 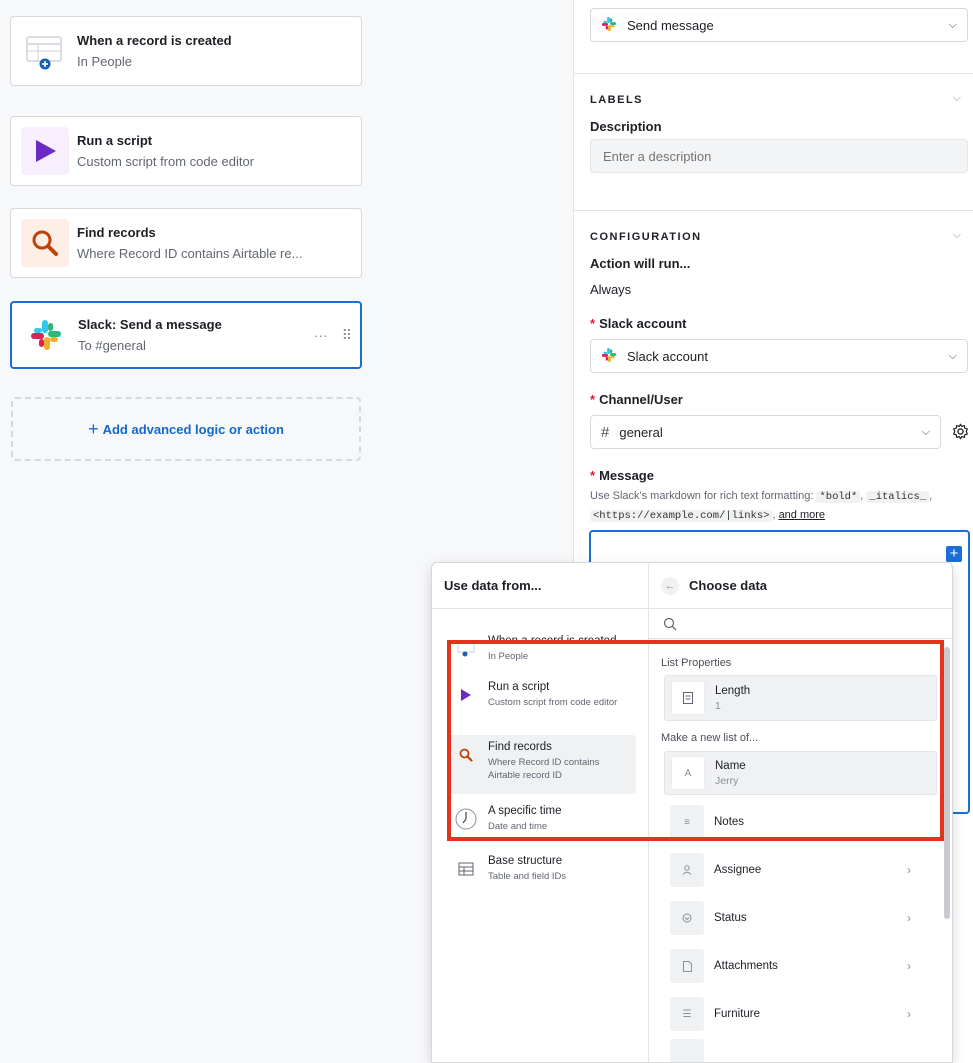 What do you see at coordinates (687, 870) in the screenshot?
I see `user-icon` at bounding box center [687, 870].